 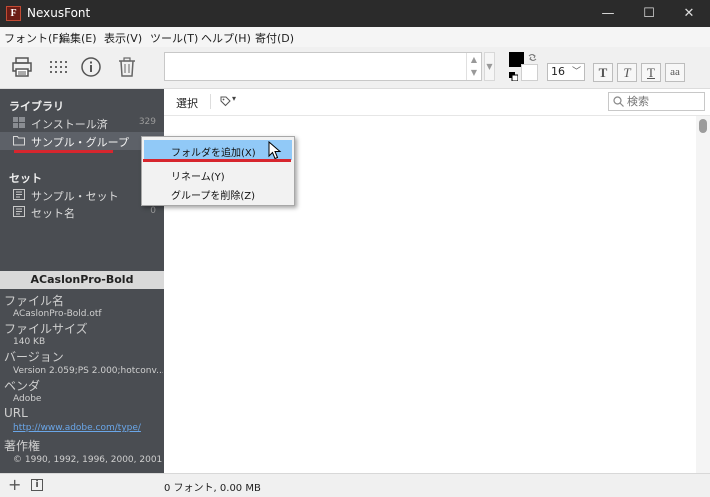 What do you see at coordinates (608, 13) in the screenshot?
I see `minimize-icon: —` at bounding box center [608, 13].